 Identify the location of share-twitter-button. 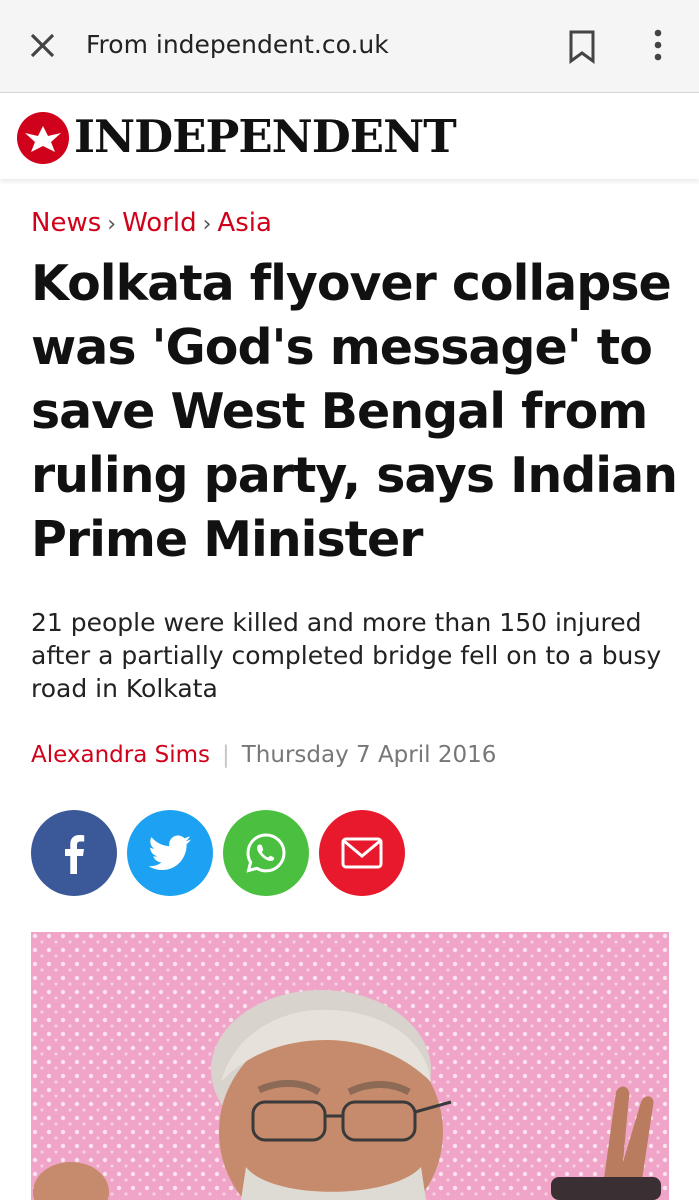
(170, 853).